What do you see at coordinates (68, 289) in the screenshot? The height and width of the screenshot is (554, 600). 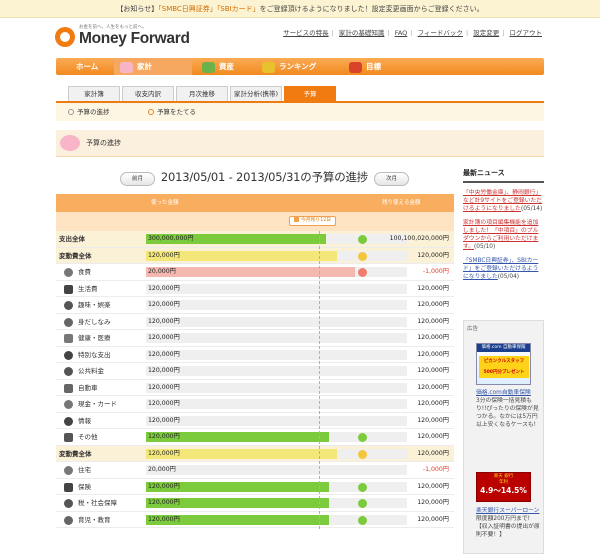 I see `smiley-icon` at bounding box center [68, 289].